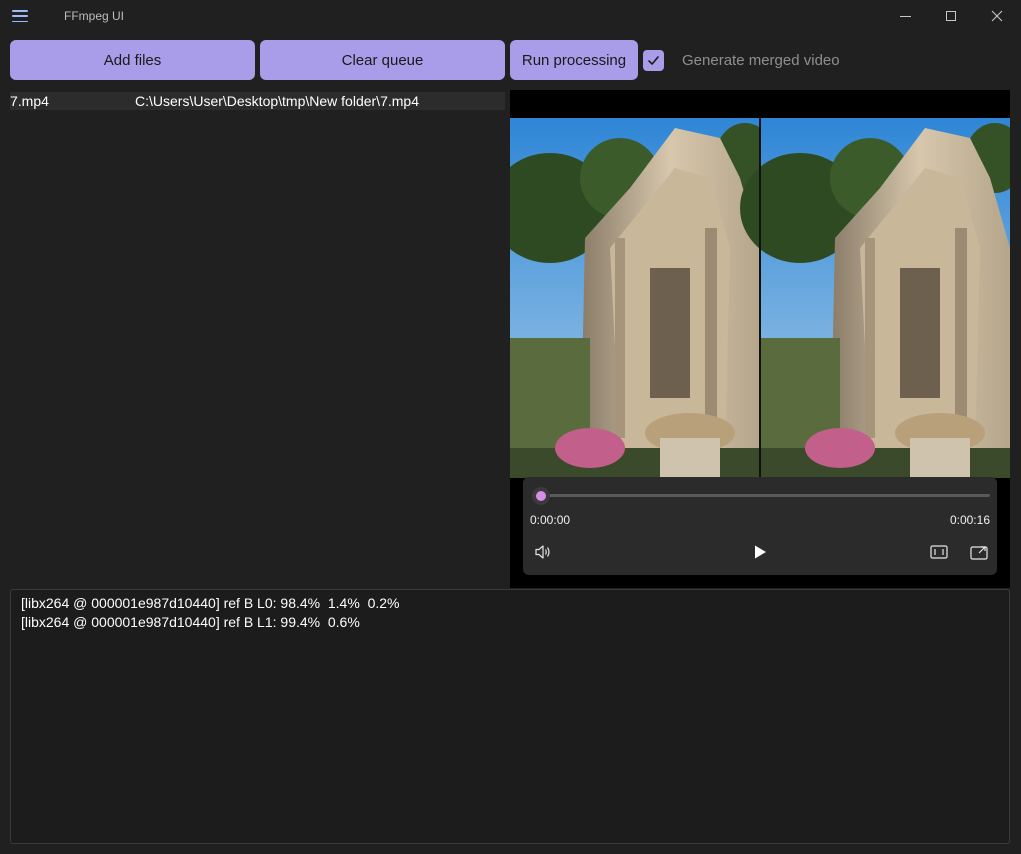  Describe the element at coordinates (382, 60) in the screenshot. I see `clear-queue-button: Clear queue` at that location.